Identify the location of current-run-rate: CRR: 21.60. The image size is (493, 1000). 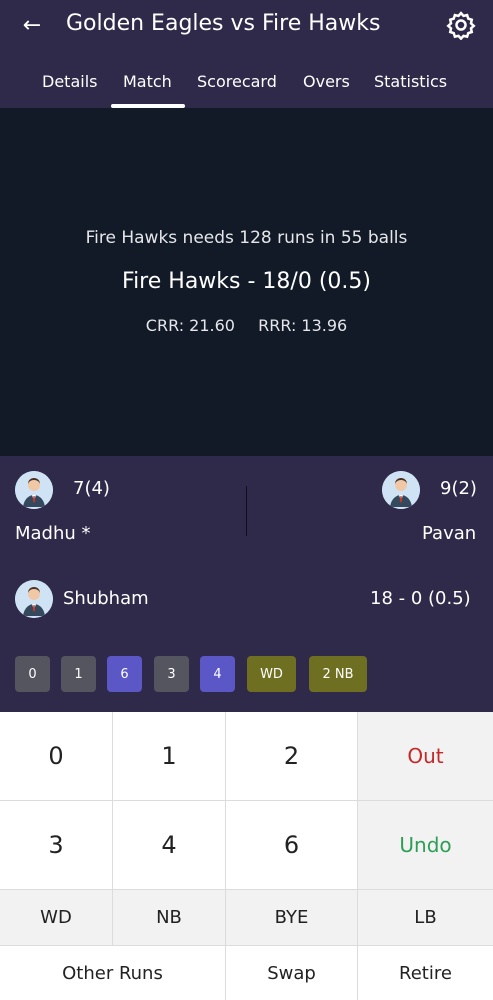
(190, 325).